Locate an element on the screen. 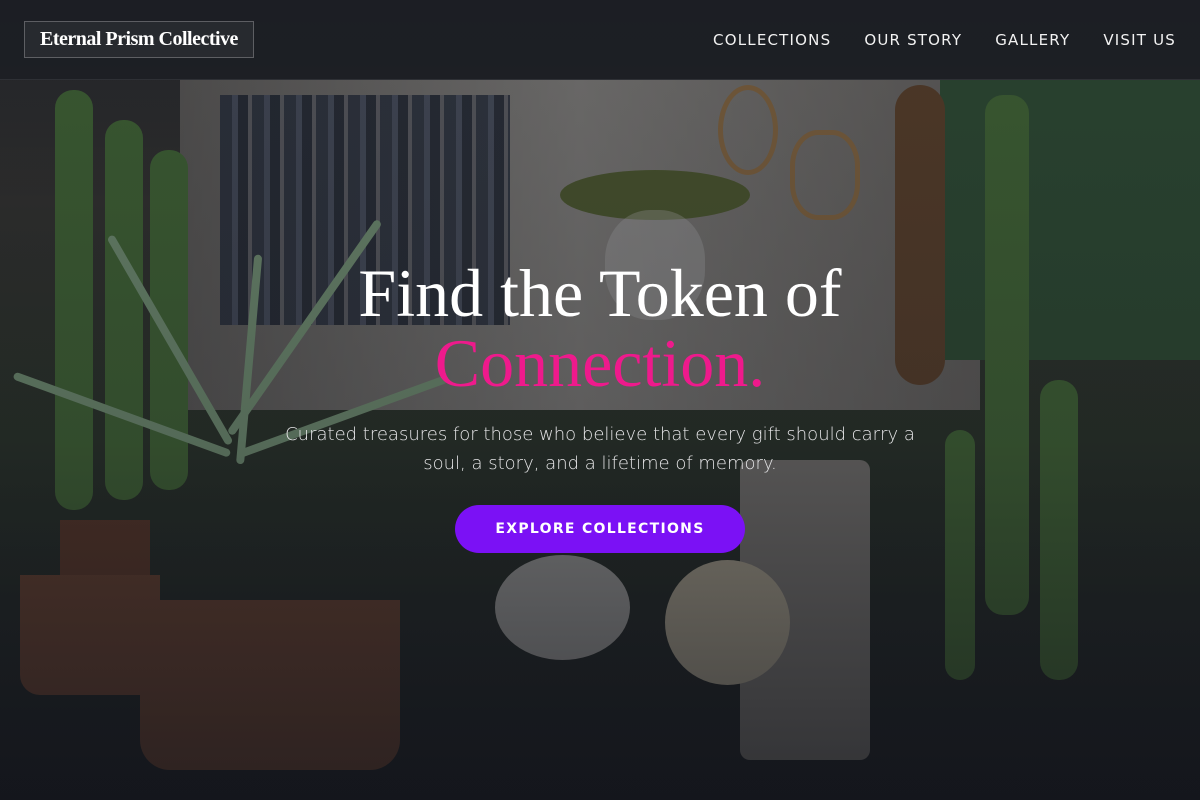 This screenshot has width=1200, height=800. nav-link-collections: COLLECTIONS is located at coordinates (772, 40).